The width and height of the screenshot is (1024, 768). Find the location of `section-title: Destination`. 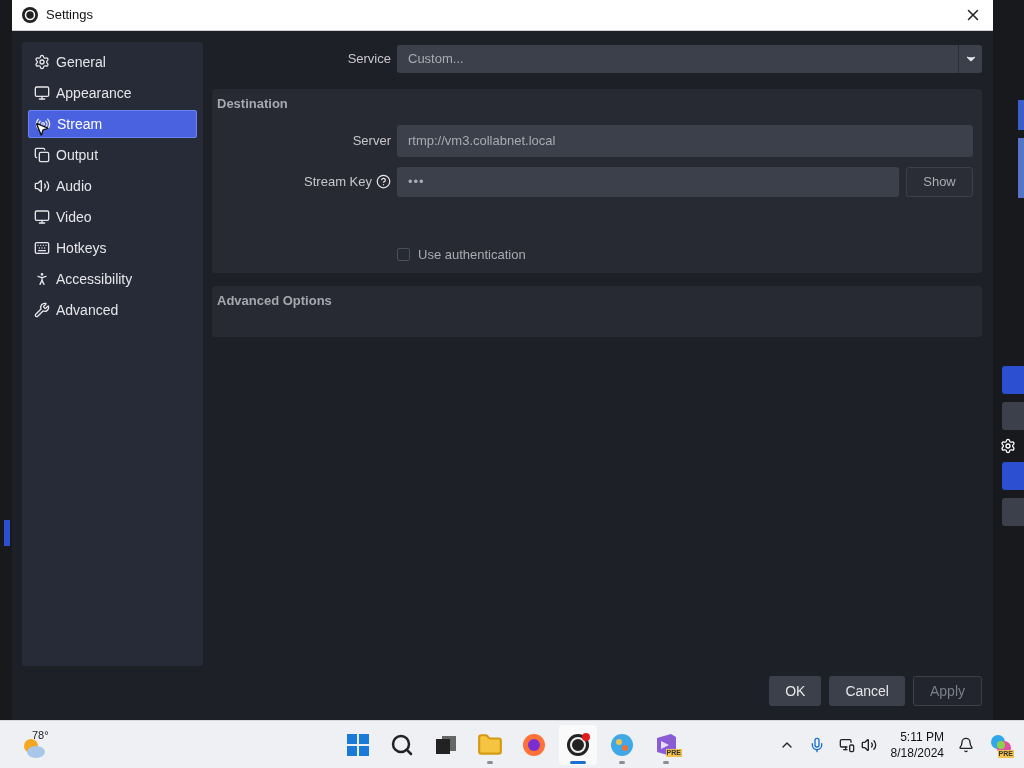

section-title: Destination is located at coordinates (252, 104).